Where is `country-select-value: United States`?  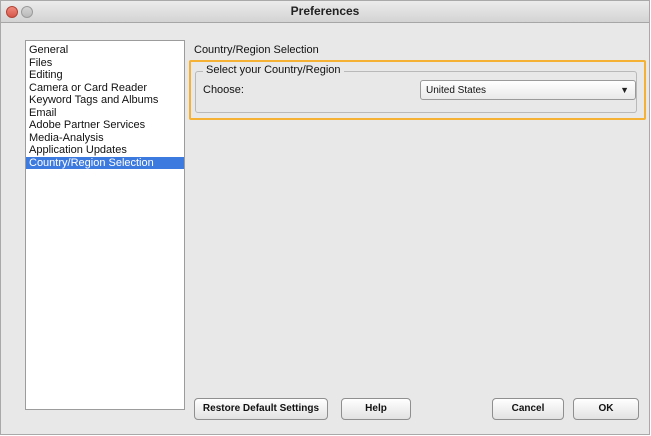
country-select-value: United States is located at coordinates (456, 90).